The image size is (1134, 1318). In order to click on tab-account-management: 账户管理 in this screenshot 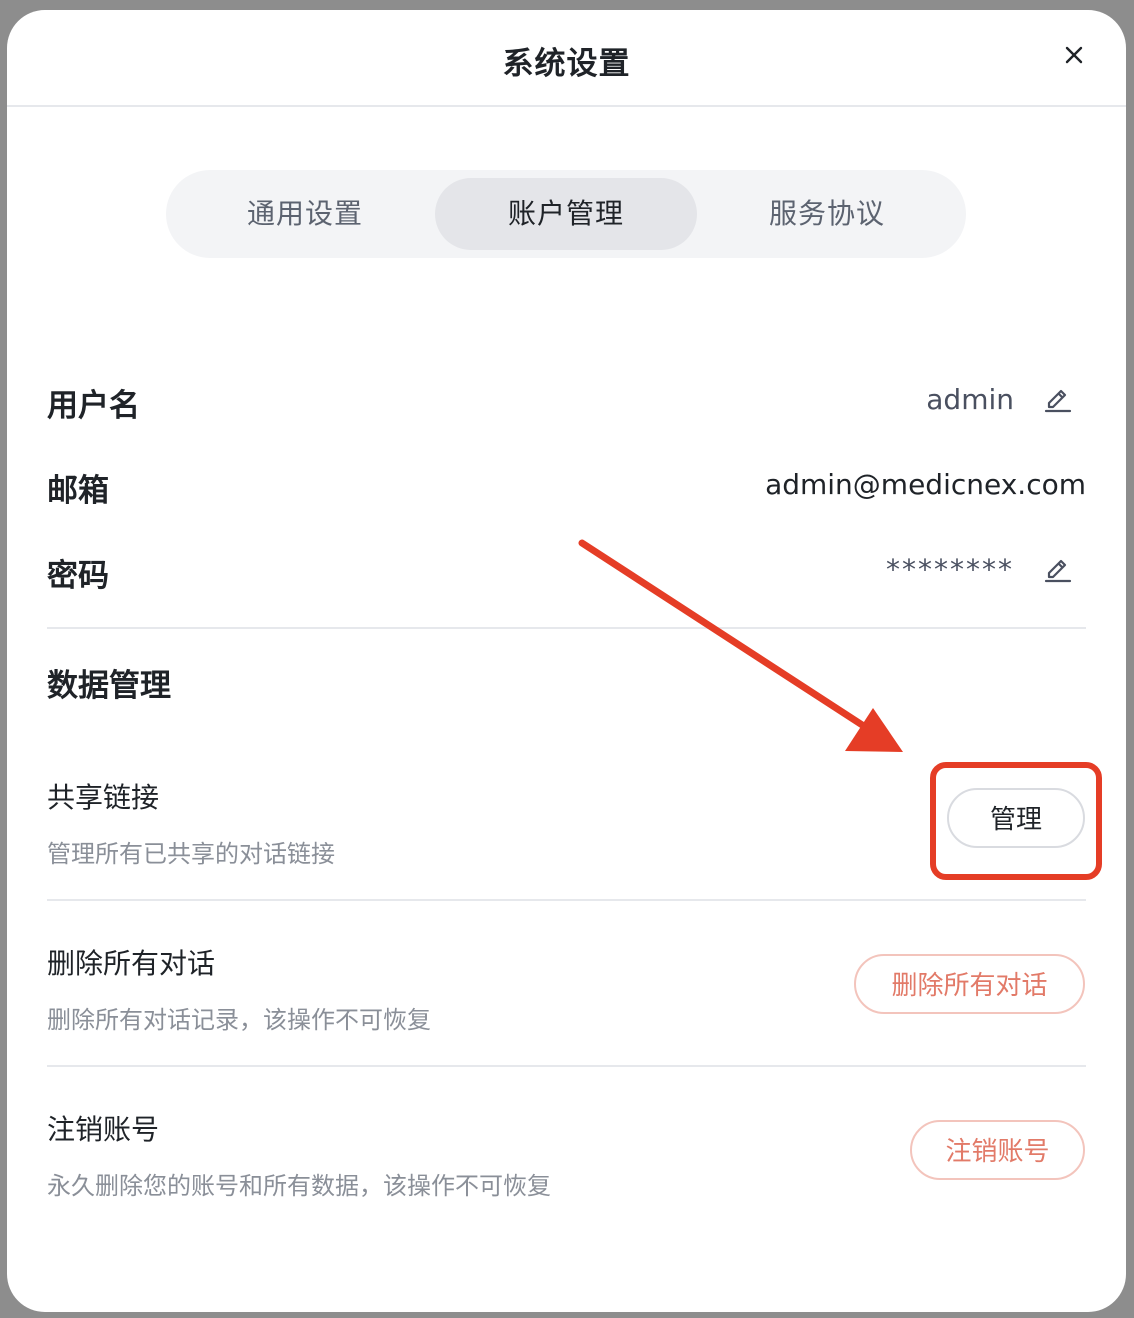, I will do `click(566, 214)`.